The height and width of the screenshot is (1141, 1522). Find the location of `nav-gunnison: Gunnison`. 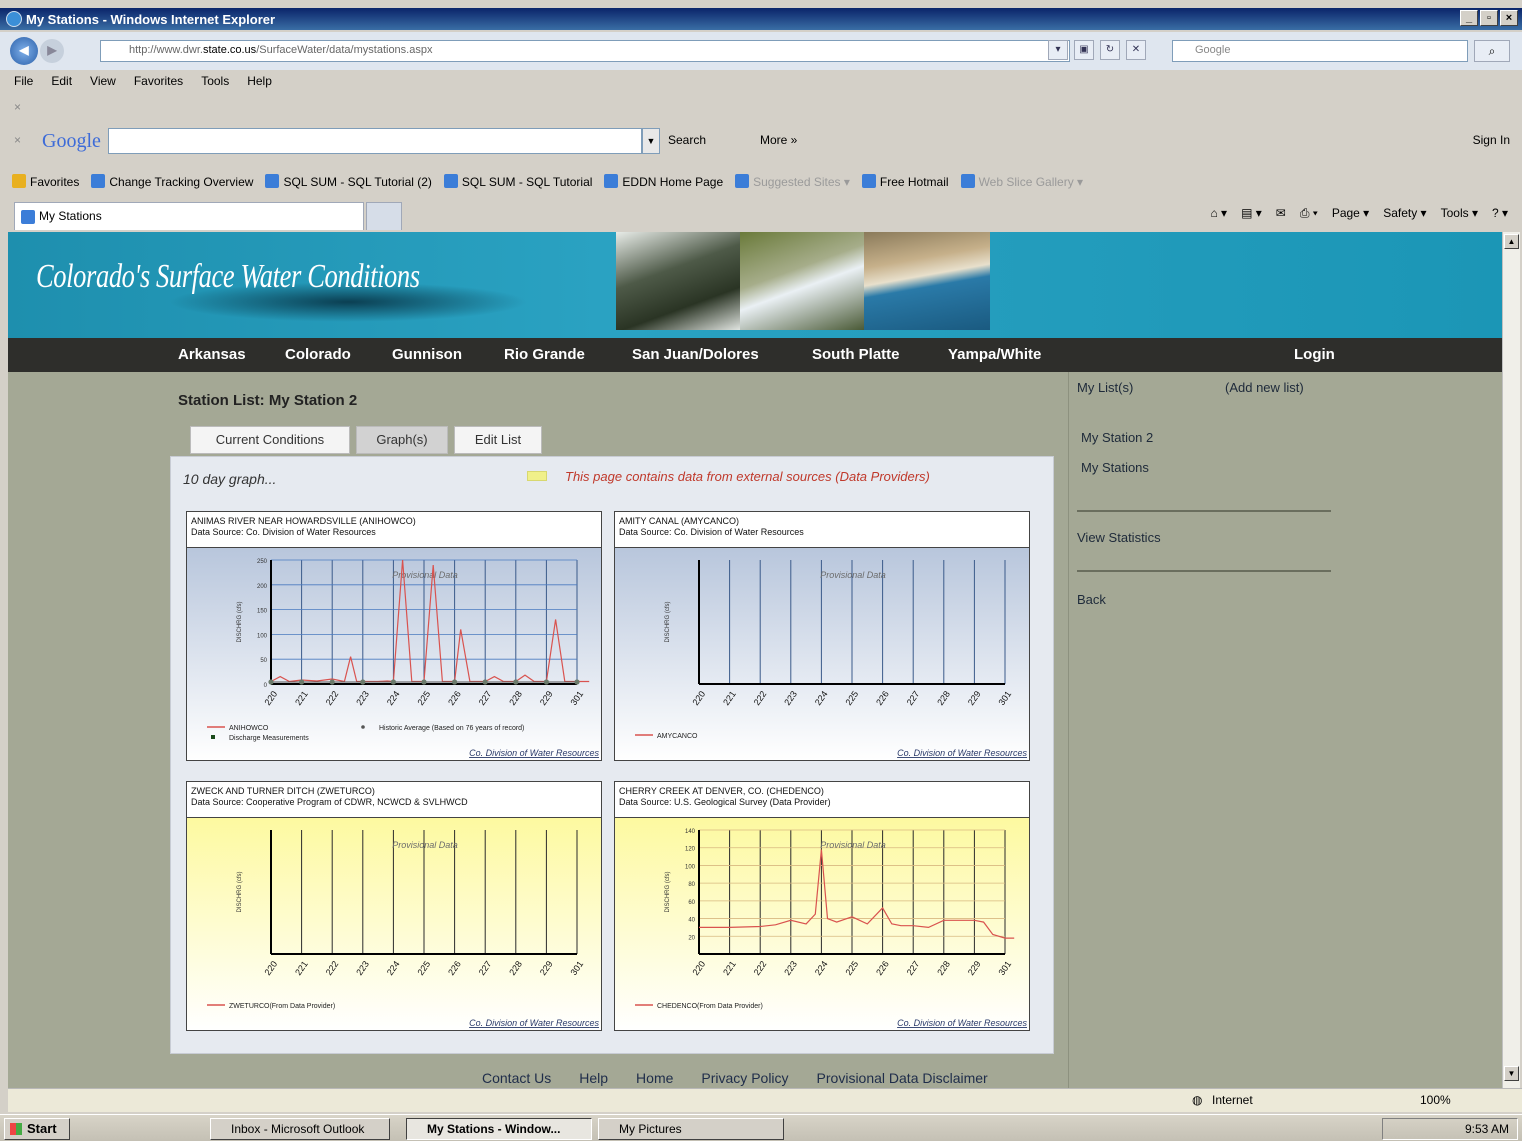

nav-gunnison: Gunnison is located at coordinates (427, 354).